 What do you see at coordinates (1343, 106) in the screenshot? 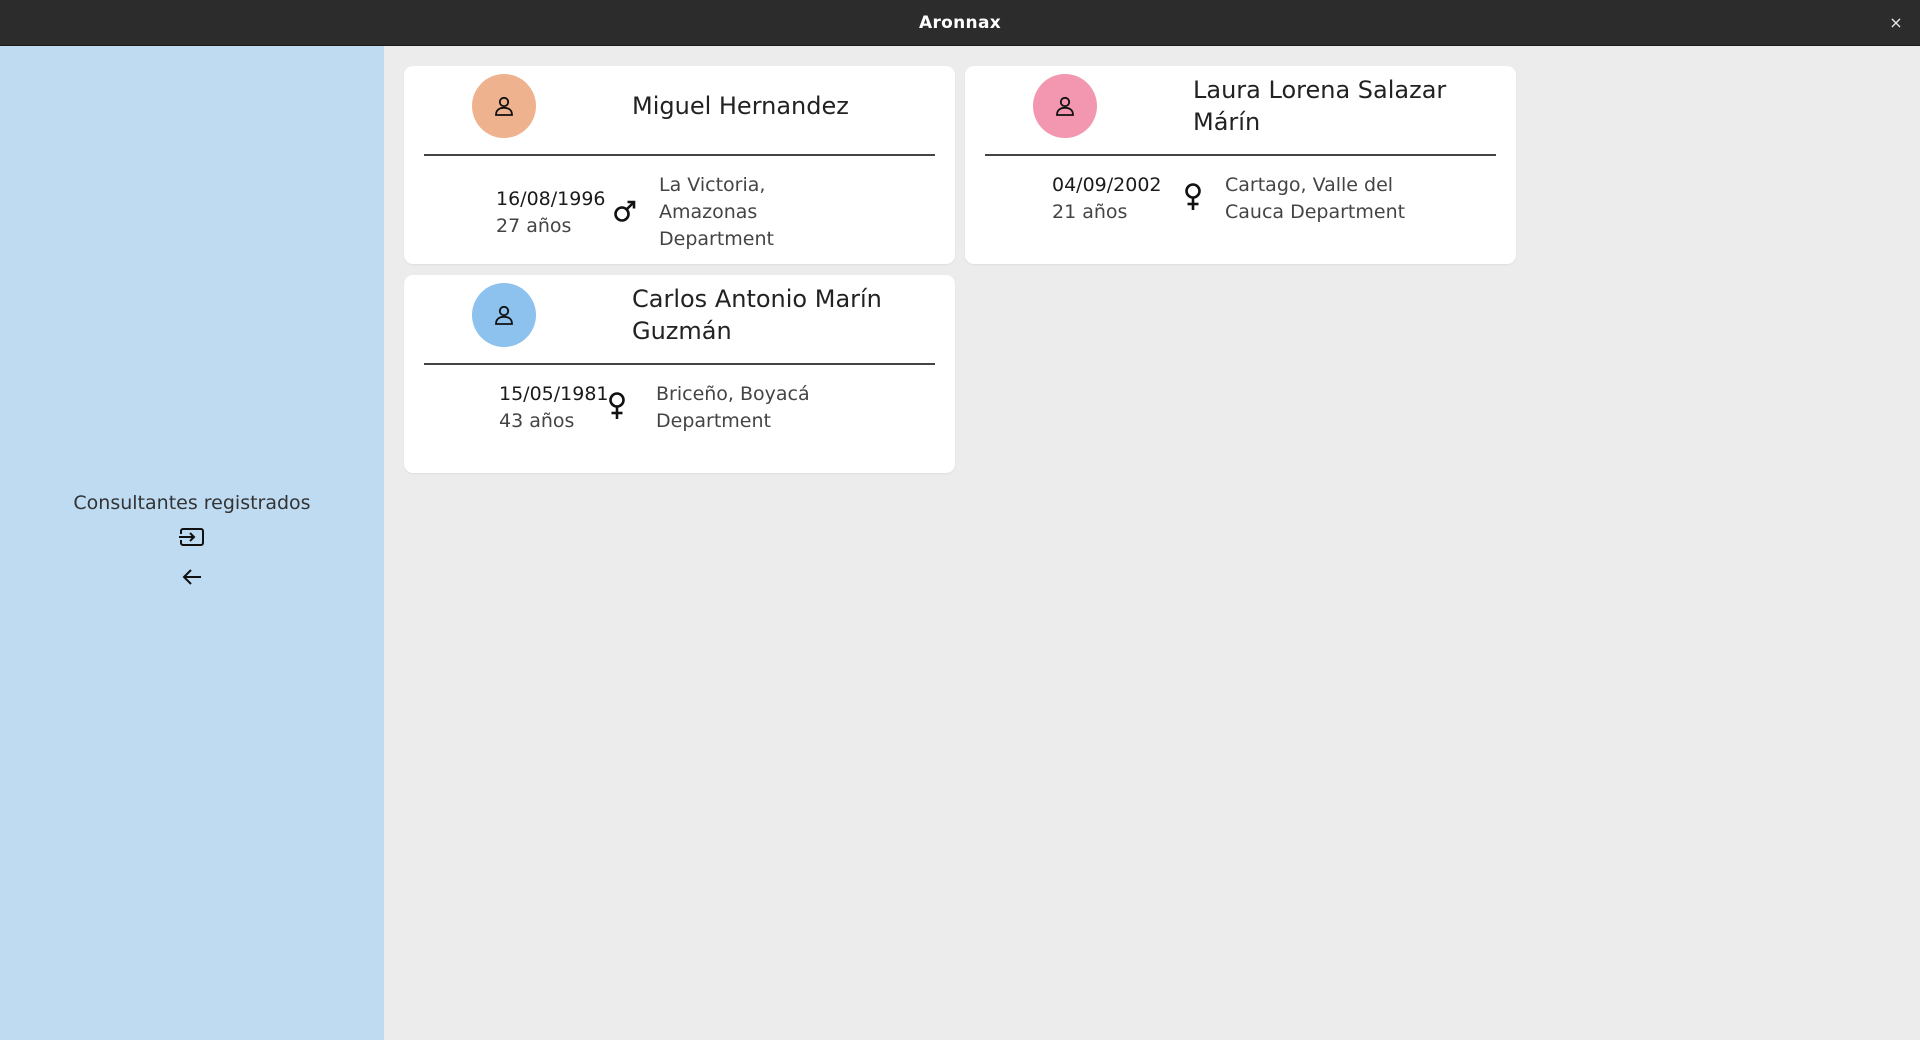
I see `patient-name: Laura Lorena Salazar Márín` at bounding box center [1343, 106].